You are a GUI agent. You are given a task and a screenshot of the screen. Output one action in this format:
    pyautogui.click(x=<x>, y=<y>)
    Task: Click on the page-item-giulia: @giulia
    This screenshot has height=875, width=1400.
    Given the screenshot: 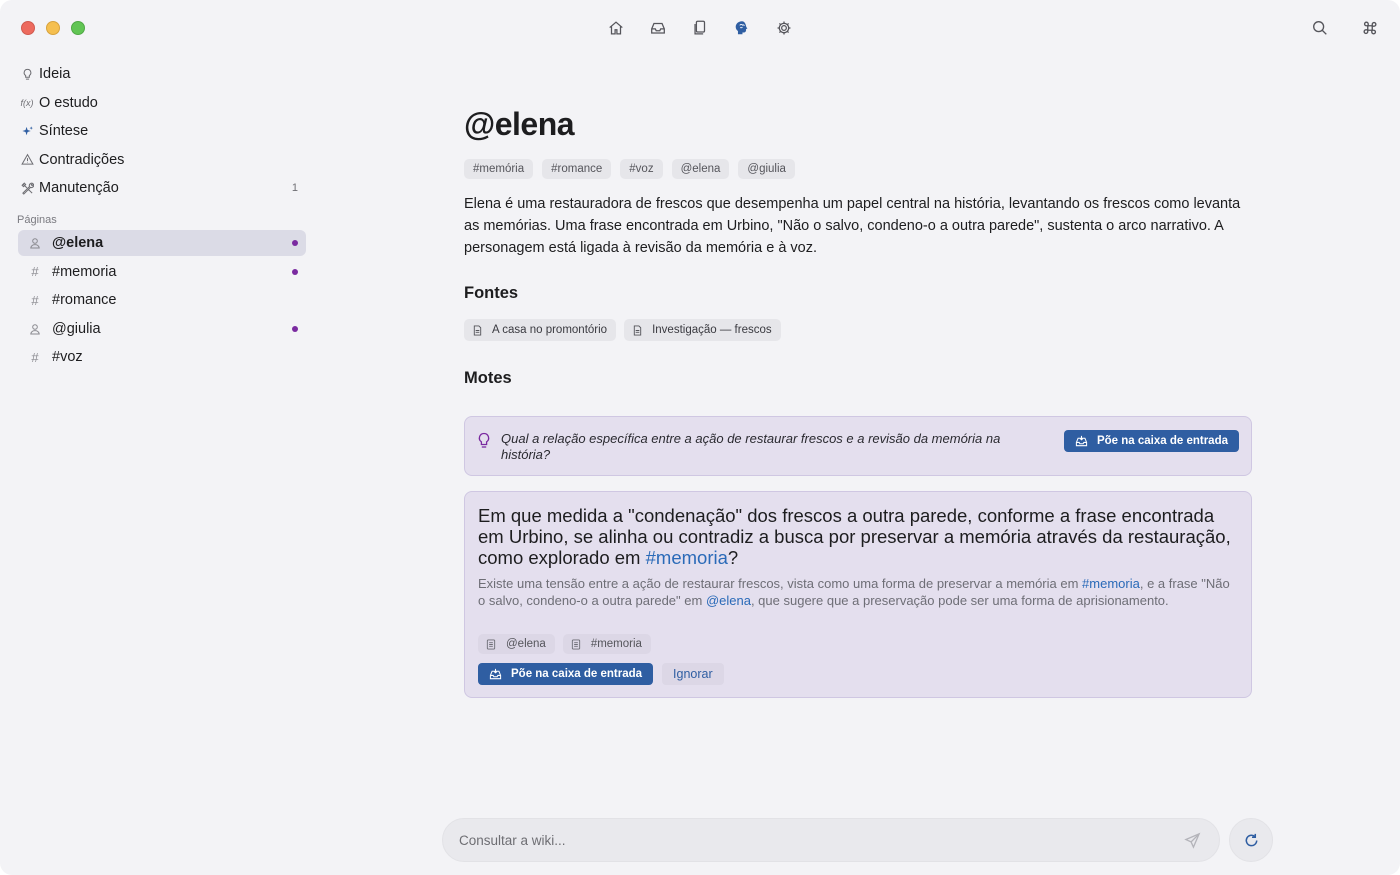 What is the action you would take?
    pyautogui.click(x=162, y=329)
    